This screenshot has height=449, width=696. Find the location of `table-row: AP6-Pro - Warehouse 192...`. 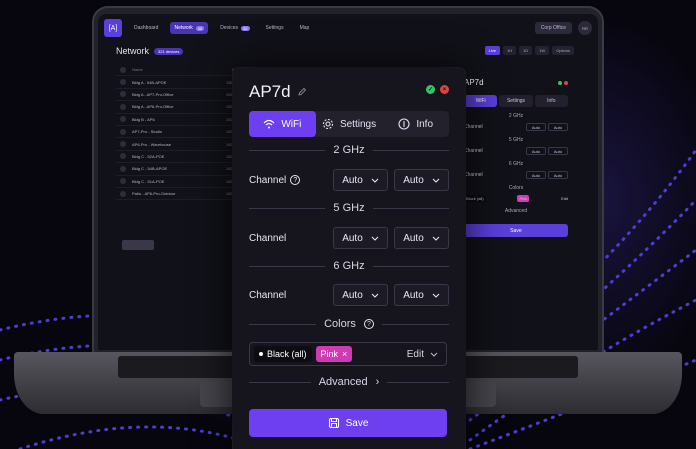

table-row: AP6-Pro - Warehouse 192... is located at coordinates (176, 144).